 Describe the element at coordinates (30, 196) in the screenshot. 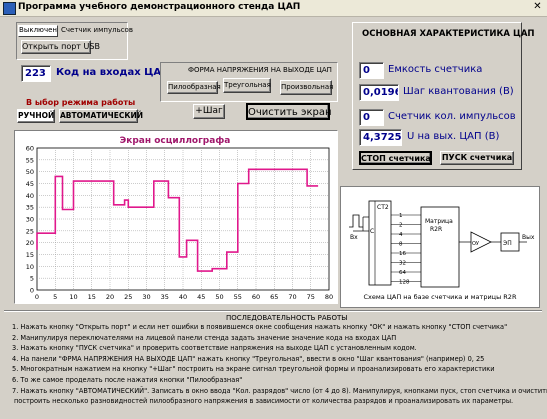

I see `y-tick-label: 40` at that location.